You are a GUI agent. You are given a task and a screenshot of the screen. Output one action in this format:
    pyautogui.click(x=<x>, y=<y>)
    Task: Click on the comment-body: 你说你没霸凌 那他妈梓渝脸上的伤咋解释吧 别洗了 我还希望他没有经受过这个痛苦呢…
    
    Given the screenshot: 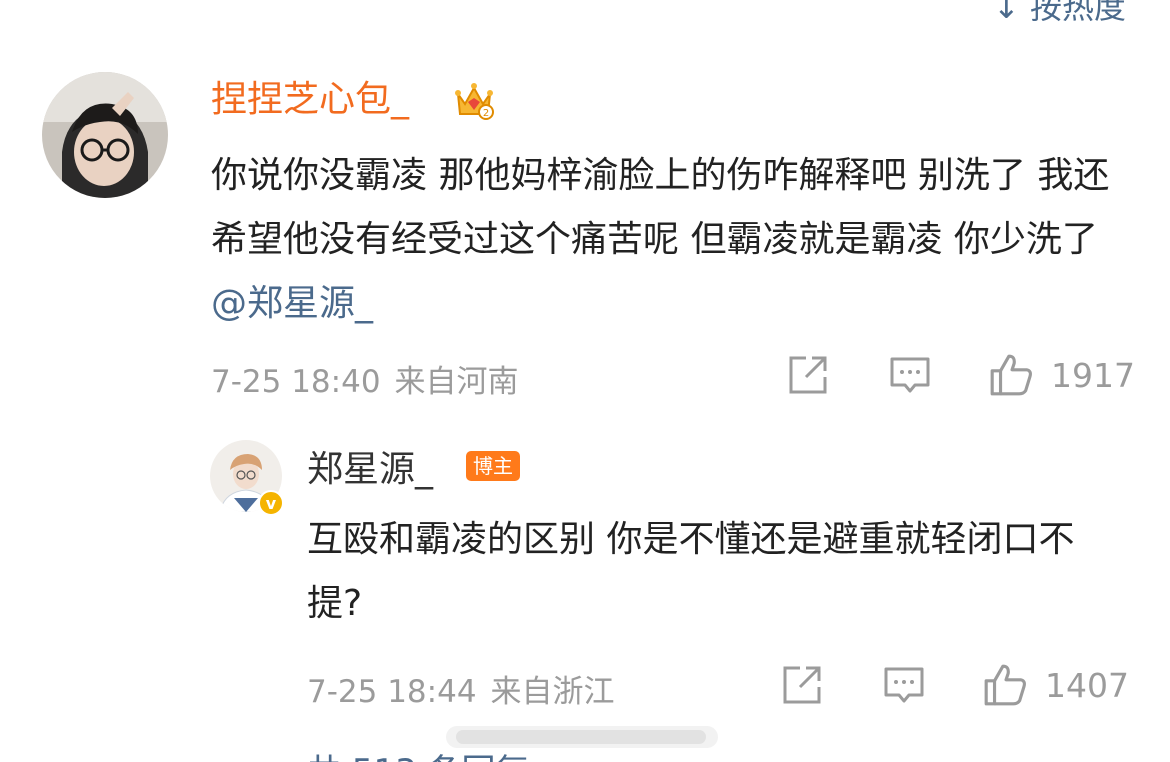 What is the action you would take?
    pyautogui.click(x=660, y=207)
    